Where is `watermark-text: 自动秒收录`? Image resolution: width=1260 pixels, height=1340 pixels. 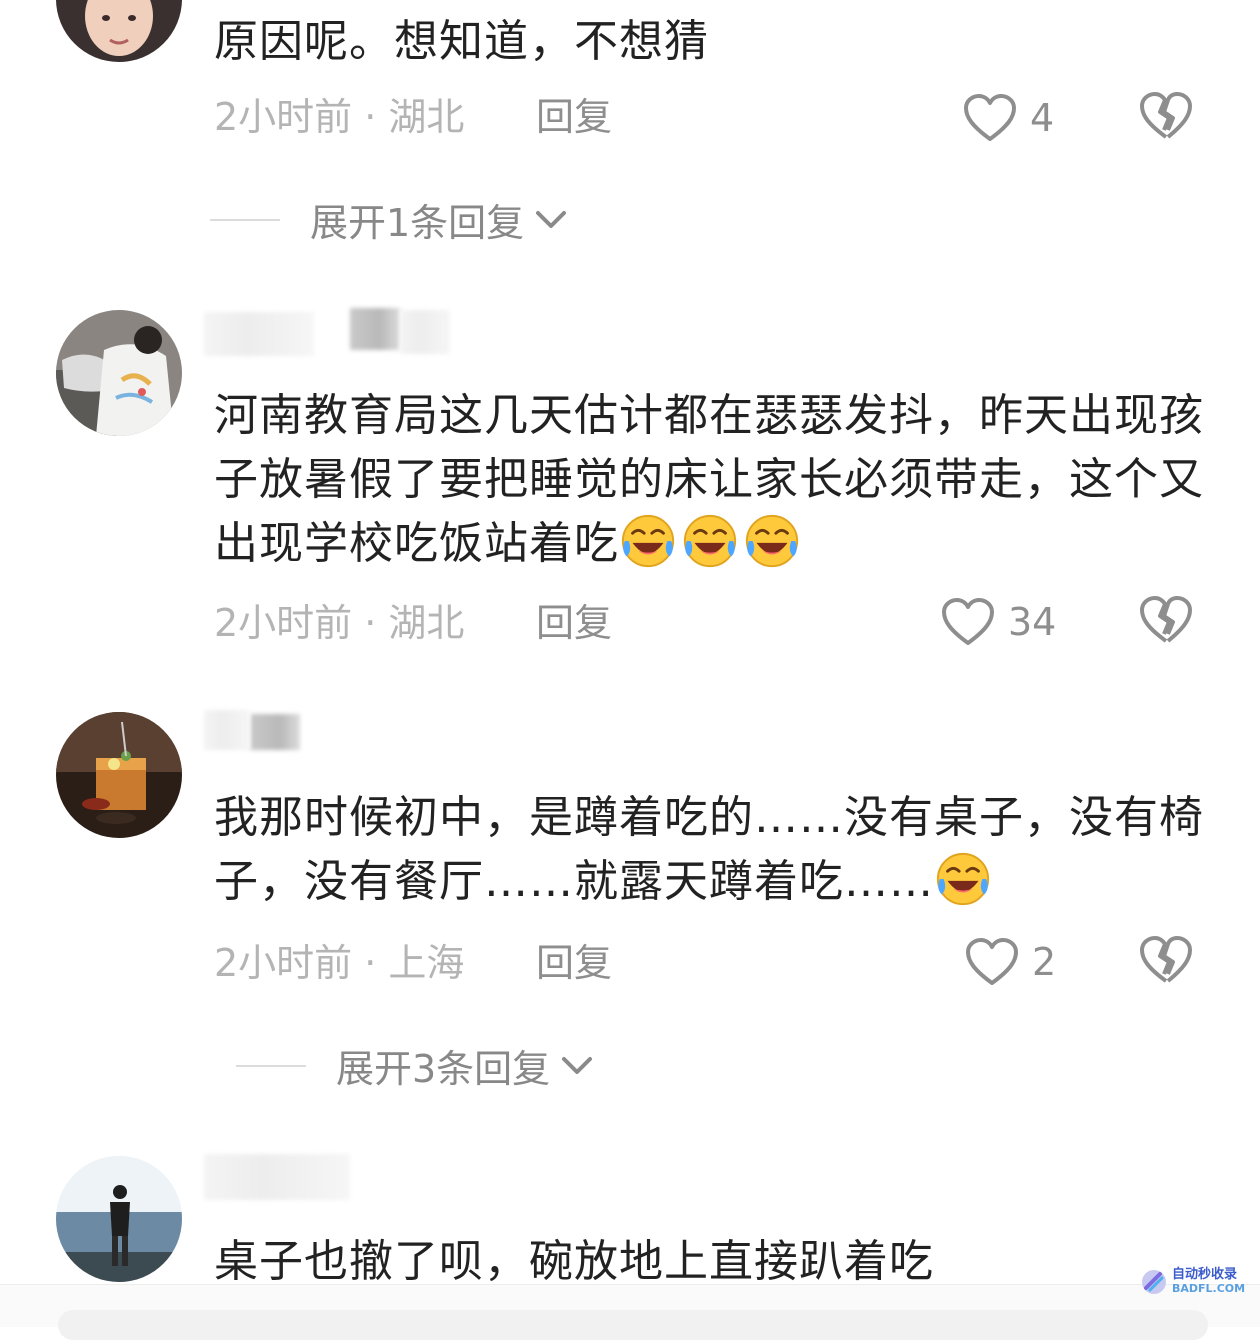 watermark-text: 自动秒收录 is located at coordinates (1205, 1274).